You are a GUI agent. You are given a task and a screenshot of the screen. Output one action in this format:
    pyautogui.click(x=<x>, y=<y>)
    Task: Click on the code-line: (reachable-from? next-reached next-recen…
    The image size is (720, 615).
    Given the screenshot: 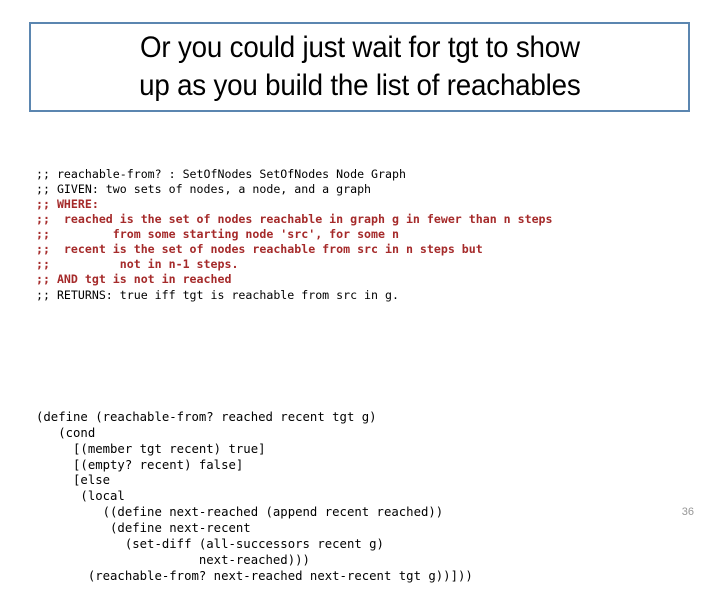 What is the action you would take?
    pyautogui.click(x=254, y=575)
    